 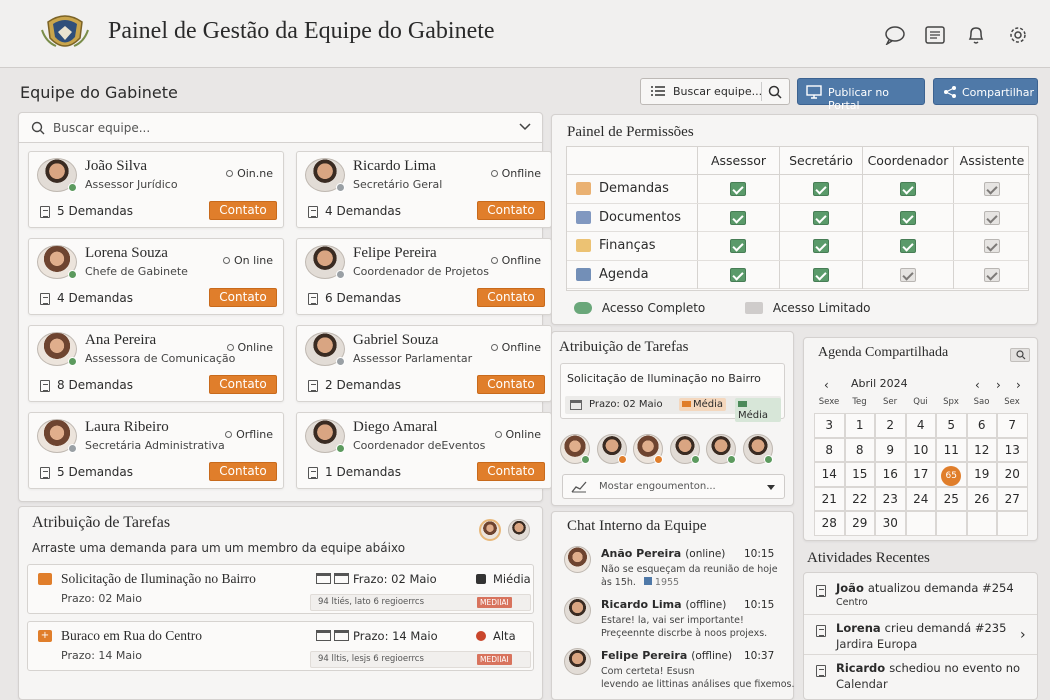 I want to click on calendar-day: 11, so click(x=951, y=449).